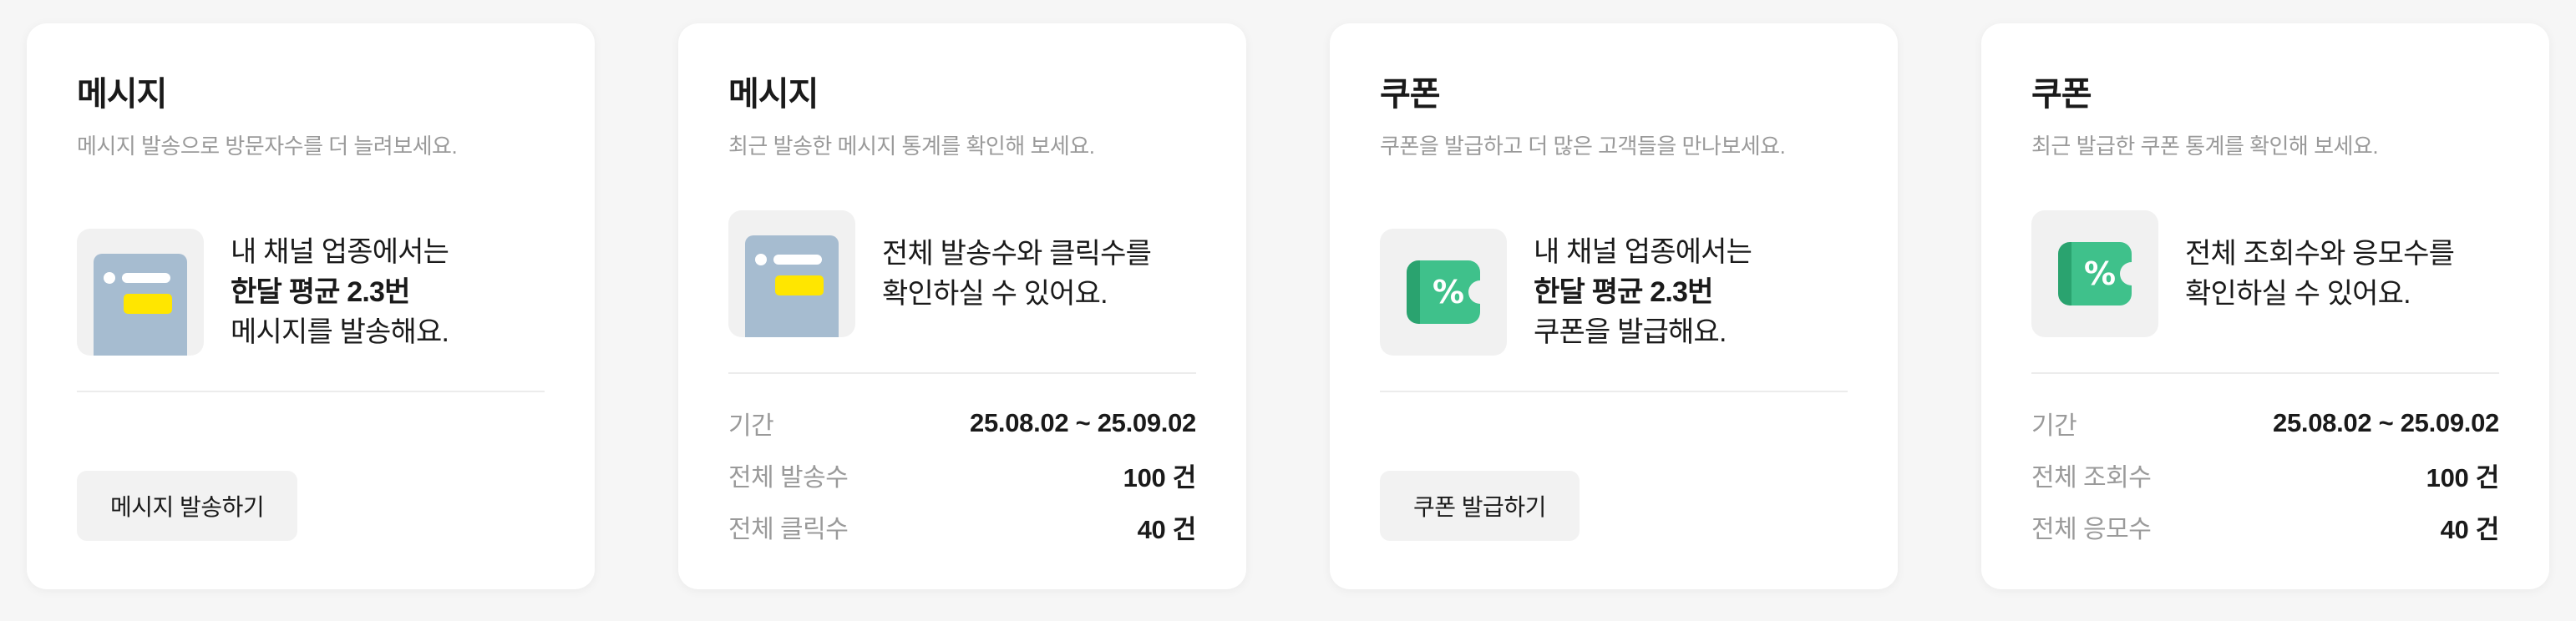  Describe the element at coordinates (1583, 146) in the screenshot. I see `card-subtitle: 쿠폰을 발급하고 더 많은 고객들을 만나보세요.` at that location.